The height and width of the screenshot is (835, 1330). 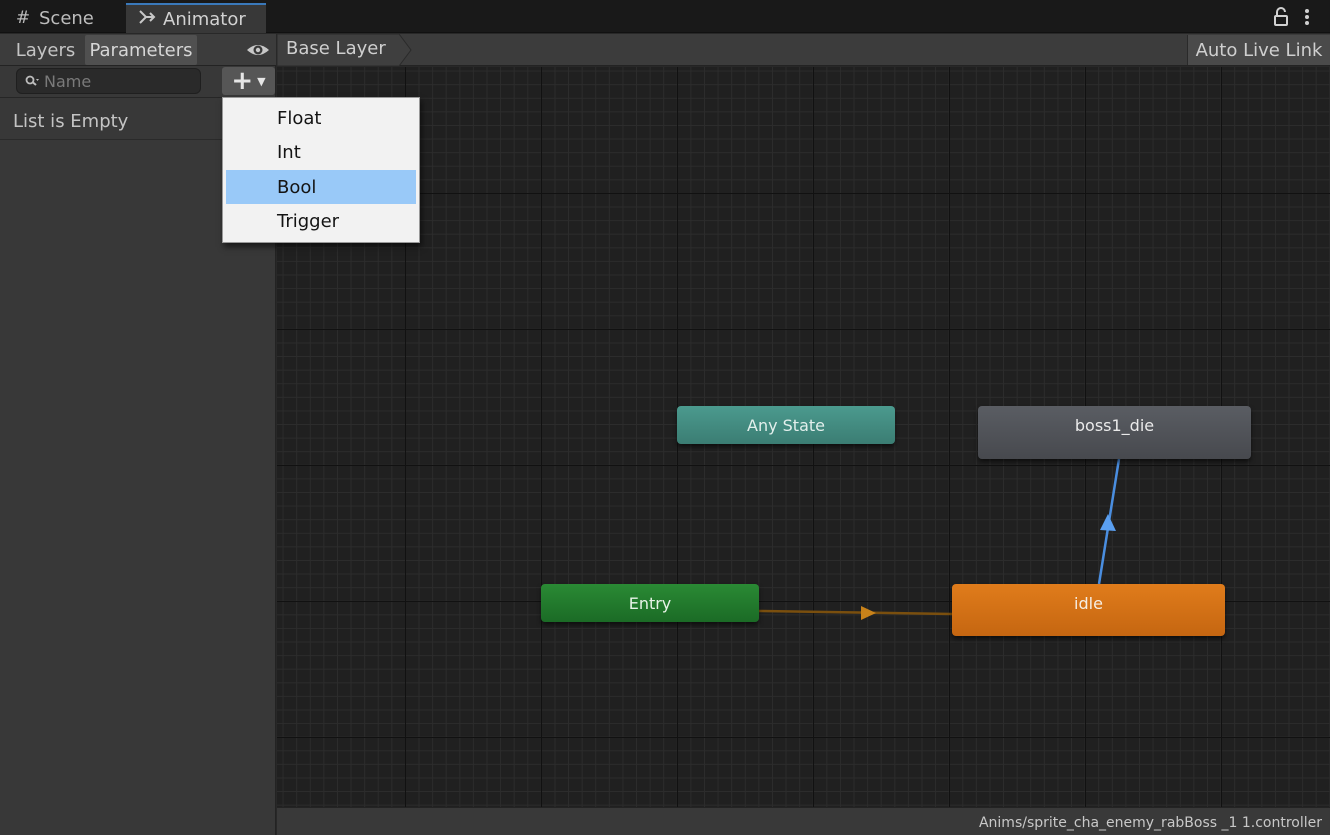 I want to click on state-any-state: Any State, so click(x=786, y=425).